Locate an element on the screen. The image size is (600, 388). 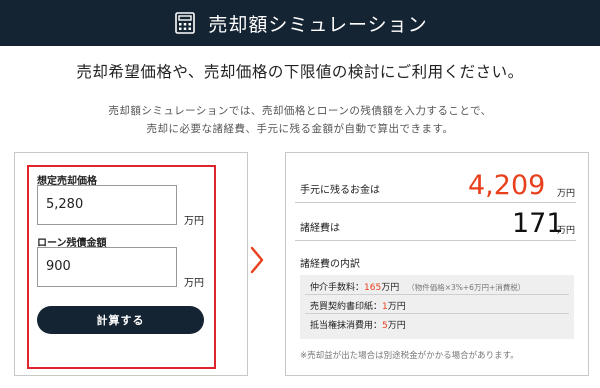
breakdown-row-stamp: 売買契約書印紙： 1 万円 is located at coordinates (358, 305).